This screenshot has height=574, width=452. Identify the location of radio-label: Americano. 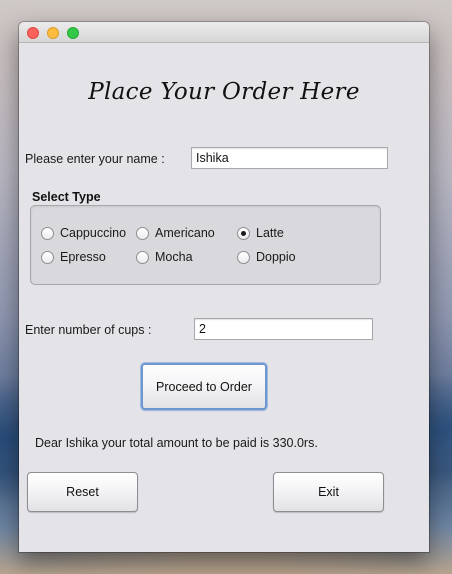
(185, 233).